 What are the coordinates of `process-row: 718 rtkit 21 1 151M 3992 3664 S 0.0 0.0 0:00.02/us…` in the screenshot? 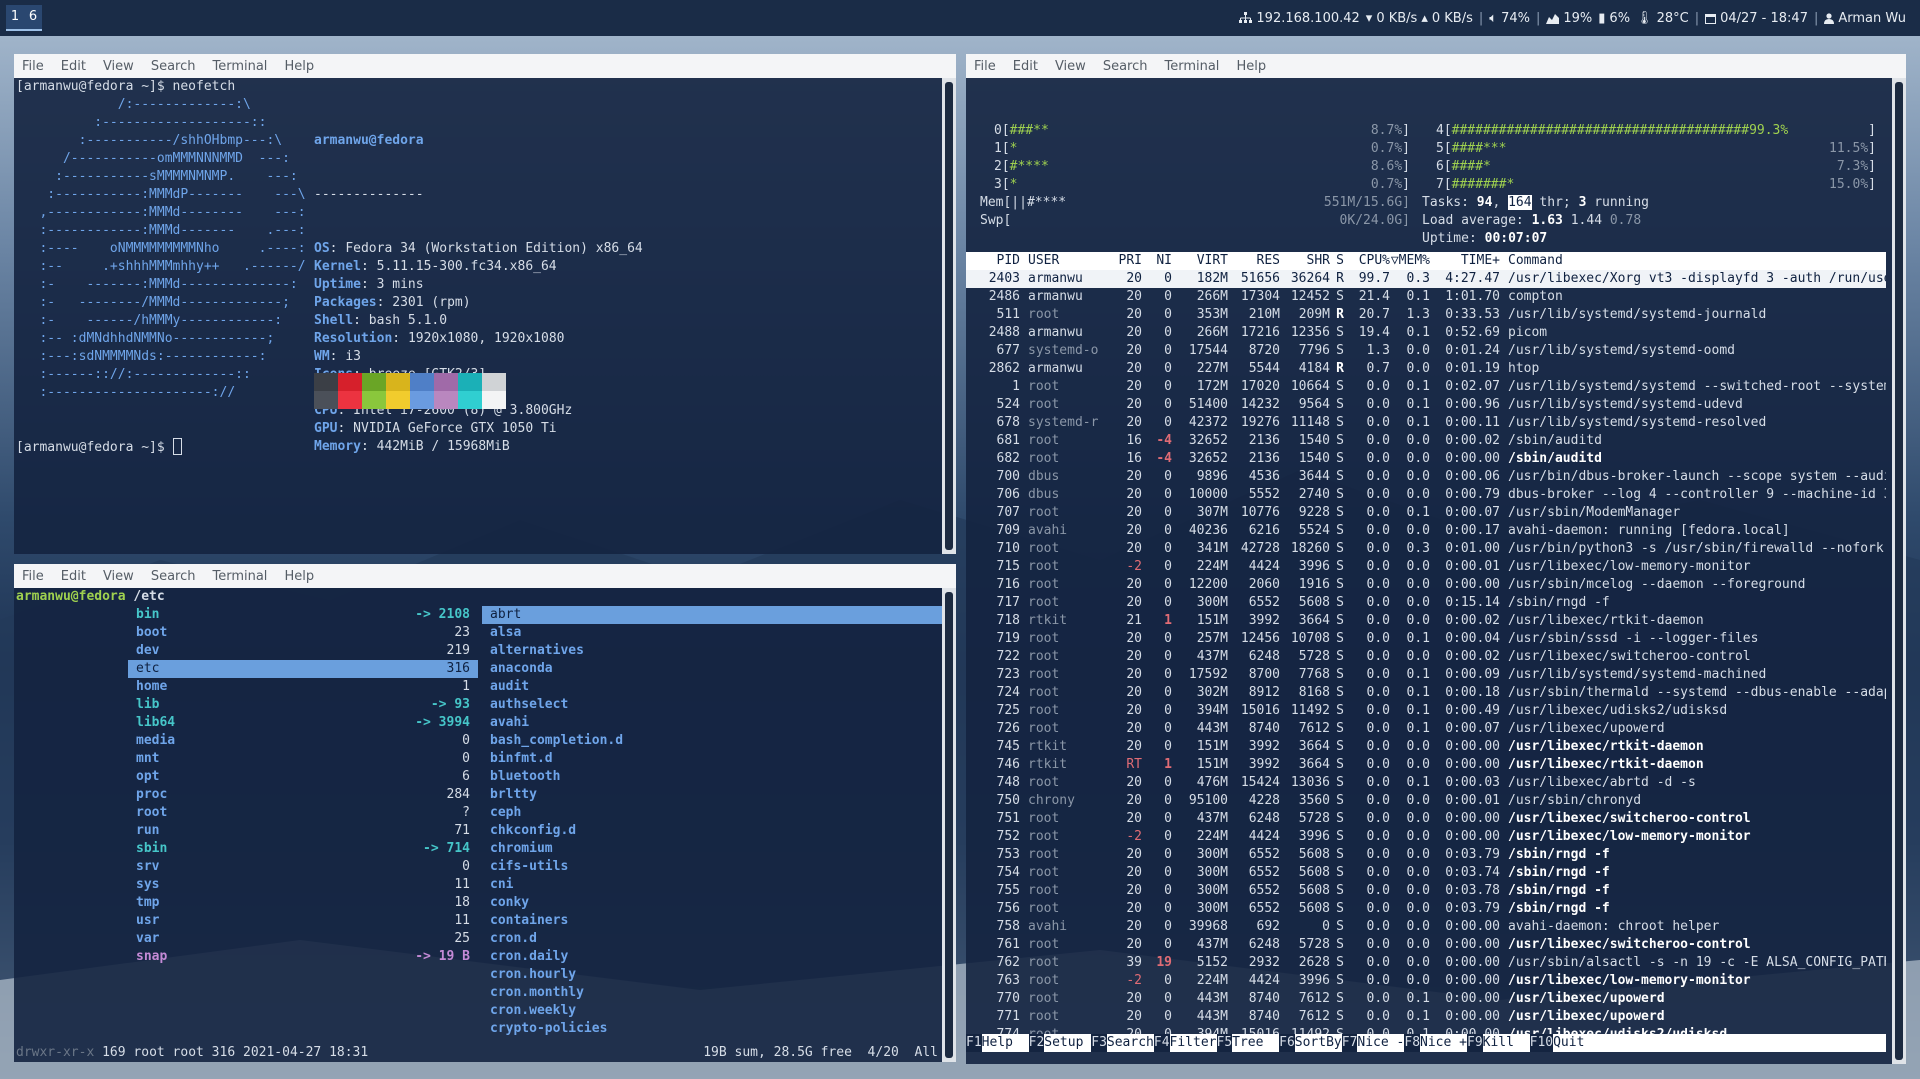 It's located at (1426, 621).